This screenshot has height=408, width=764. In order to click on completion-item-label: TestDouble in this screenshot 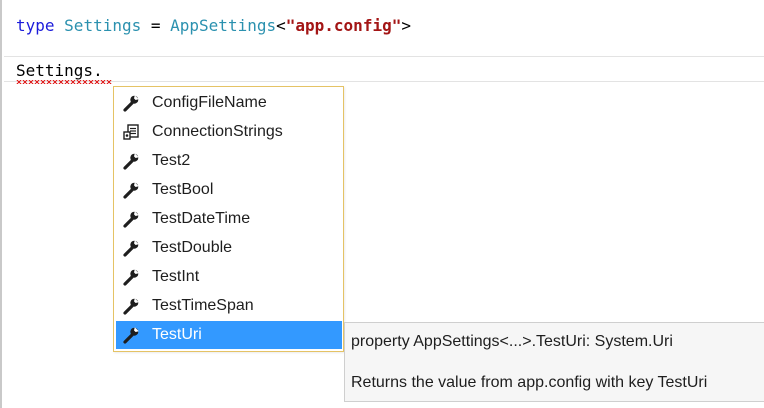, I will do `click(192, 247)`.